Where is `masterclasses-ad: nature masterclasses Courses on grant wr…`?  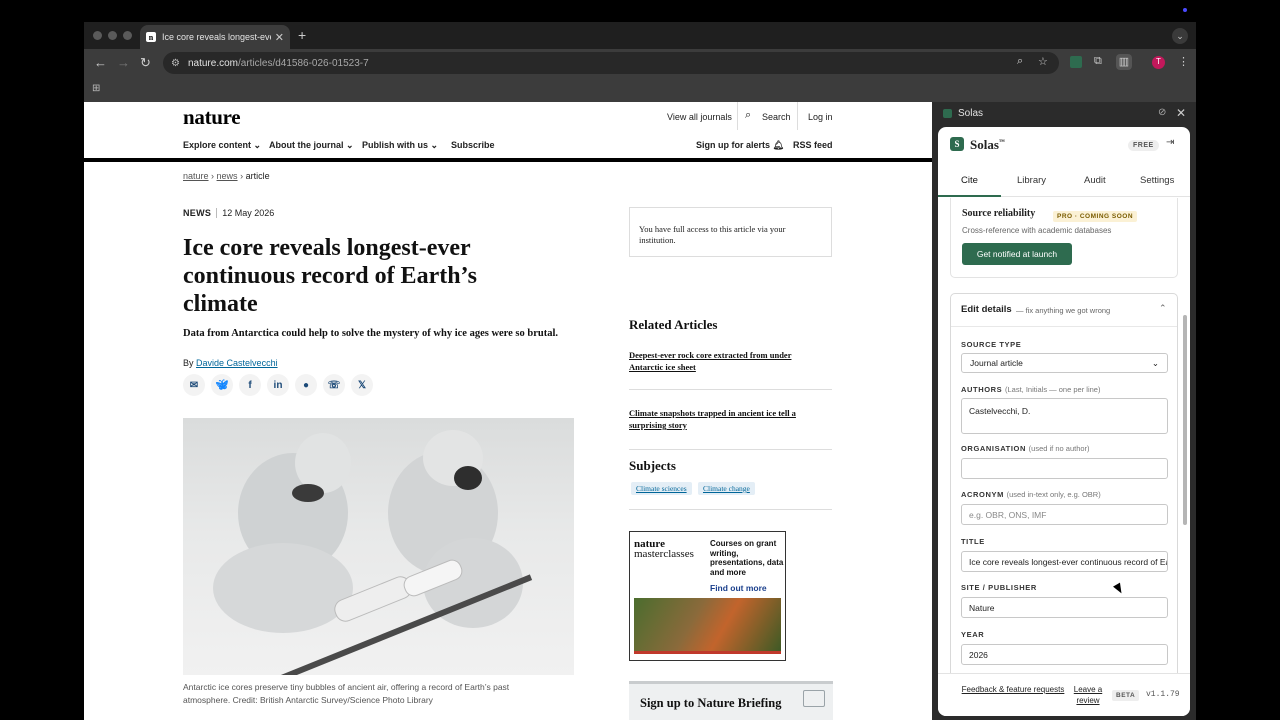
masterclasses-ad: nature masterclasses Courses on grant wr… is located at coordinates (707, 596).